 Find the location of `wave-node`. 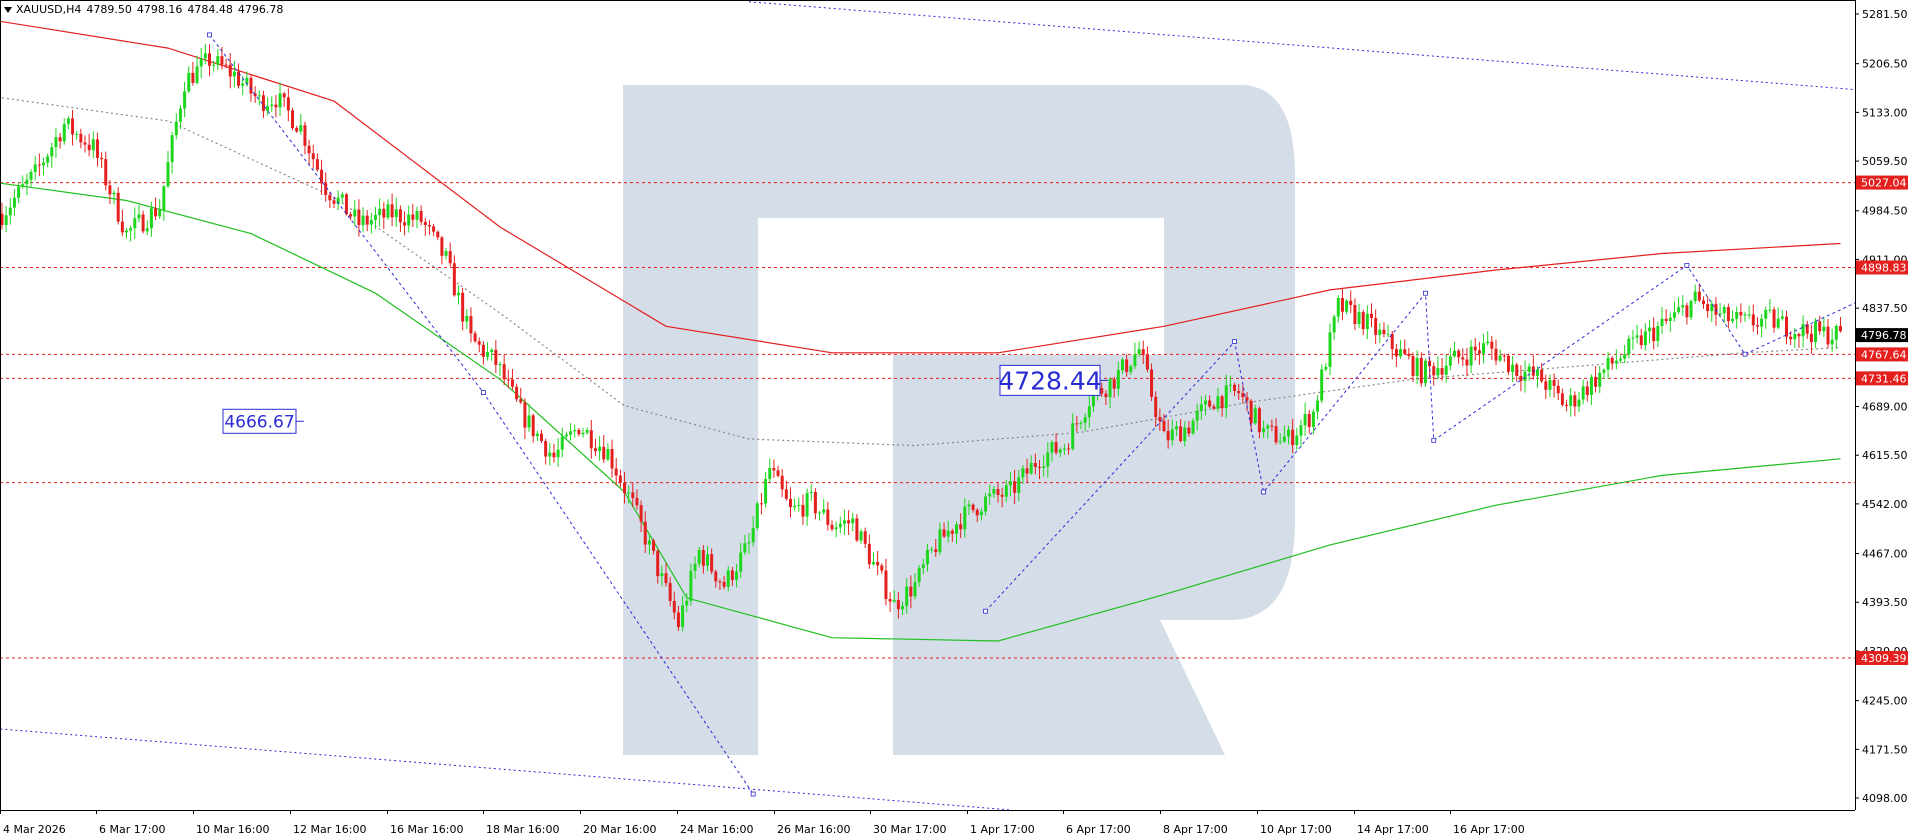

wave-node is located at coordinates (985, 611).